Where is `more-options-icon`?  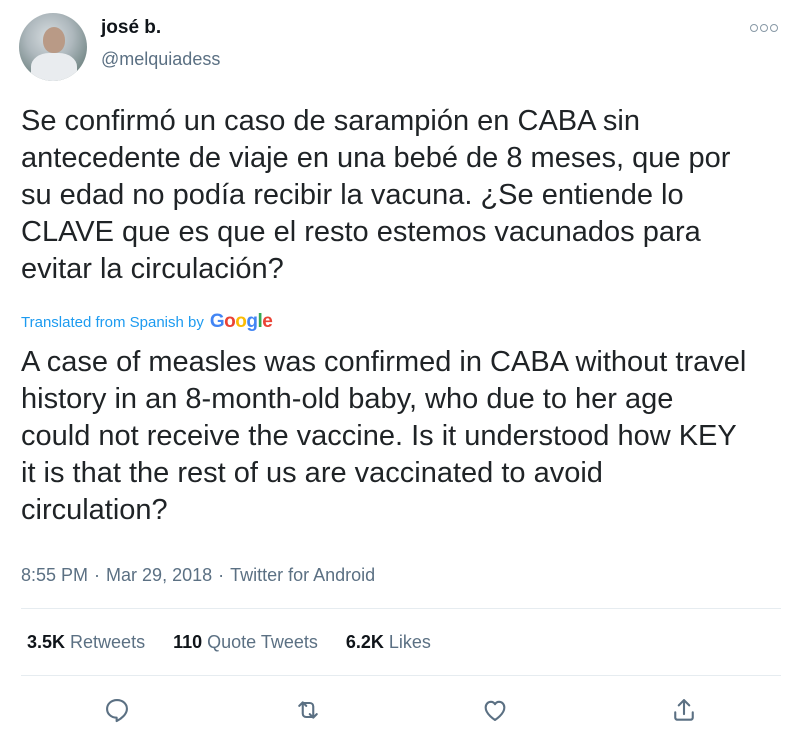
more-options-icon is located at coordinates (764, 28).